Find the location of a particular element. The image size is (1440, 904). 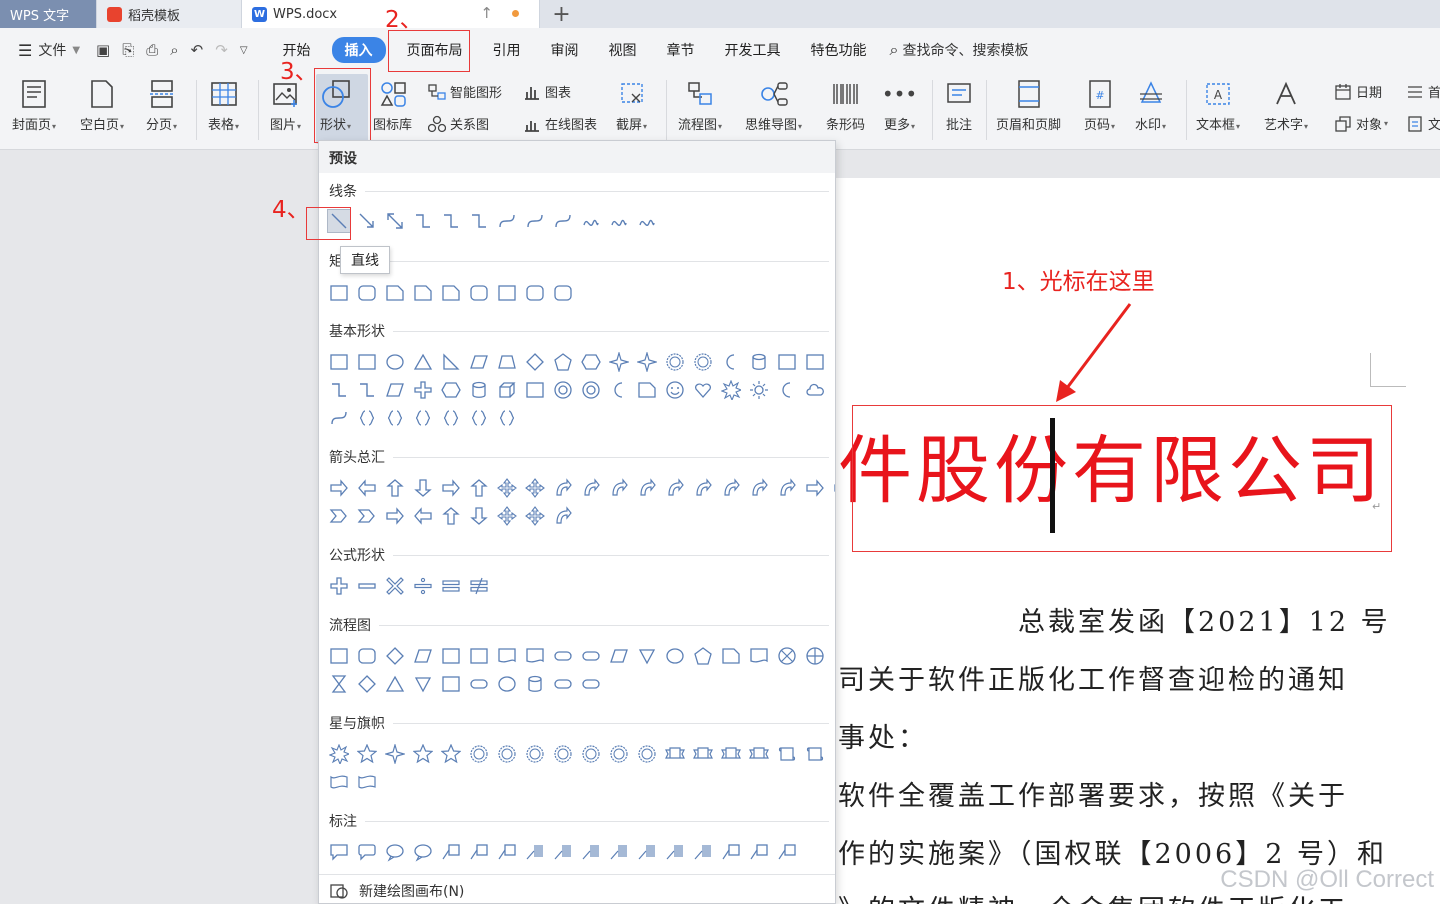

hex-shape-option is located at coordinates (451, 390).